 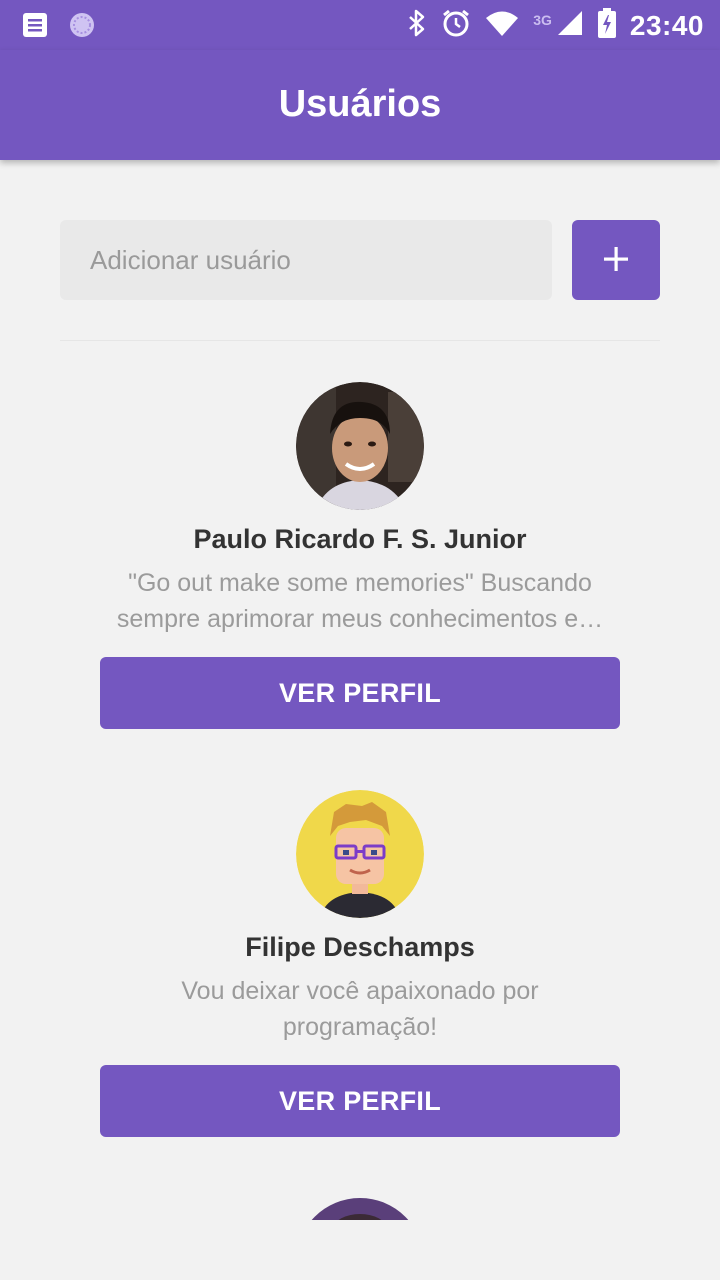 I want to click on app-bar: Usuários, so click(x=360, y=105).